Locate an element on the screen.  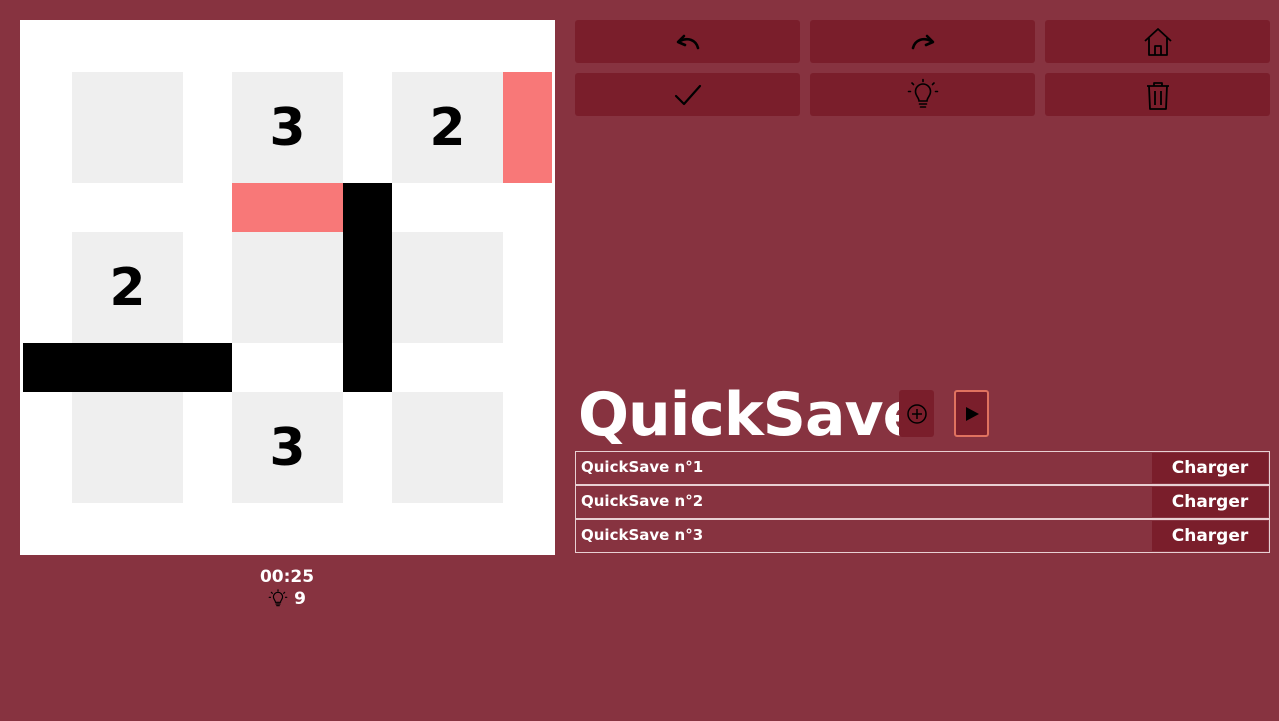
plus-circle-icon is located at coordinates (916, 413).